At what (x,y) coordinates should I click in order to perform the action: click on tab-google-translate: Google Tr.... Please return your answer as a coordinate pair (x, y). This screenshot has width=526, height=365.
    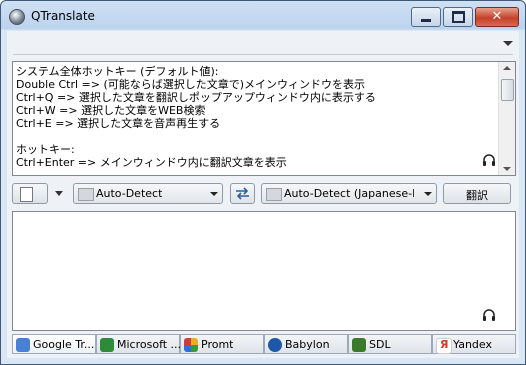
    Looking at the image, I should click on (54, 344).